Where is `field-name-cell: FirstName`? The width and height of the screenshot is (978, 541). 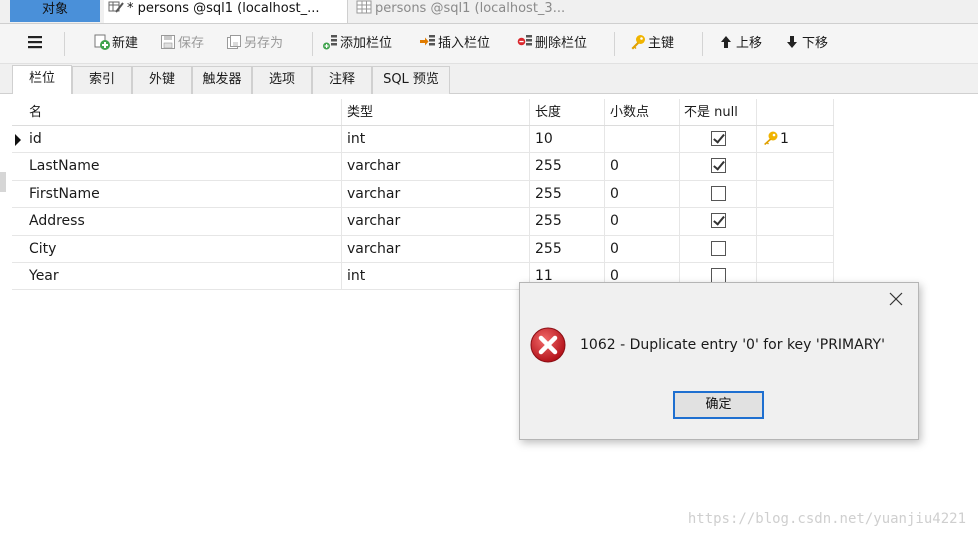 field-name-cell: FirstName is located at coordinates (183, 194).